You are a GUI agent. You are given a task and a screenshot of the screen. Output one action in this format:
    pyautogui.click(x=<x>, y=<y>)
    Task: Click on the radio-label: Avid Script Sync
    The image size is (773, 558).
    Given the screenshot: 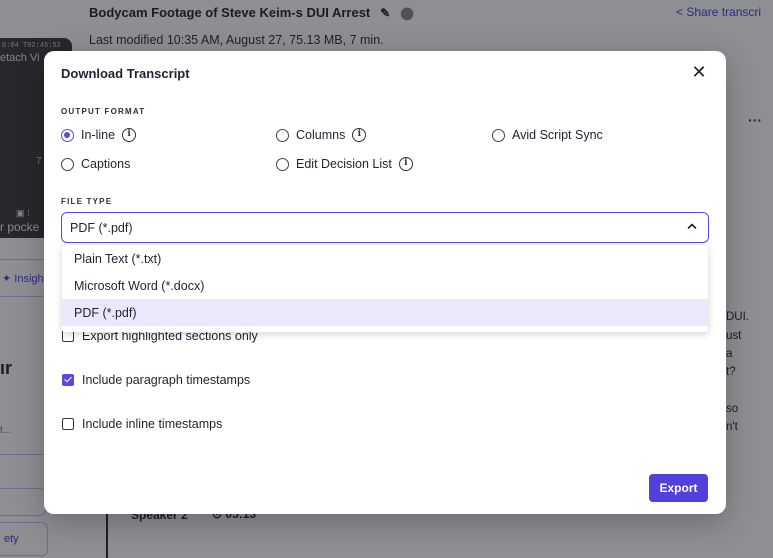 What is the action you would take?
    pyautogui.click(x=557, y=135)
    